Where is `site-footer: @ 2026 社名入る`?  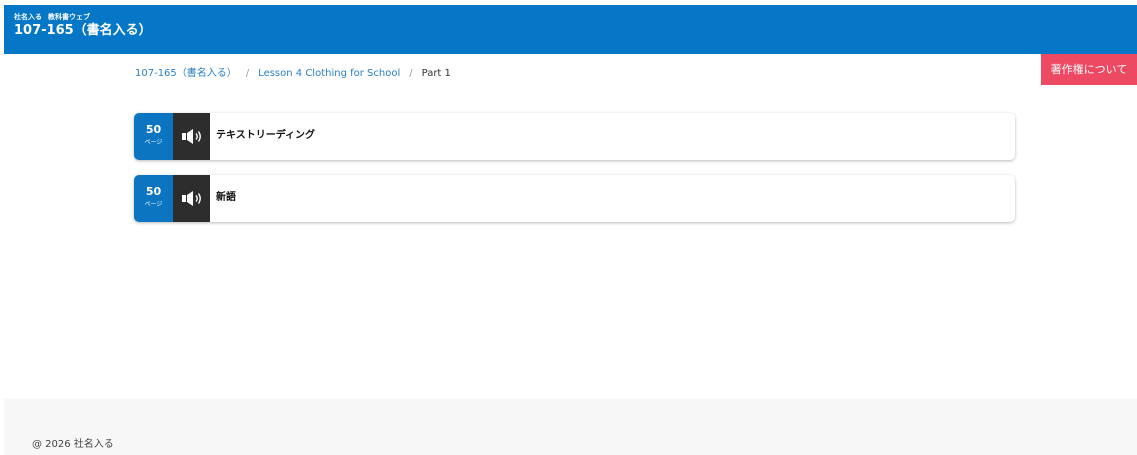
site-footer: @ 2026 社名入る is located at coordinates (570, 427).